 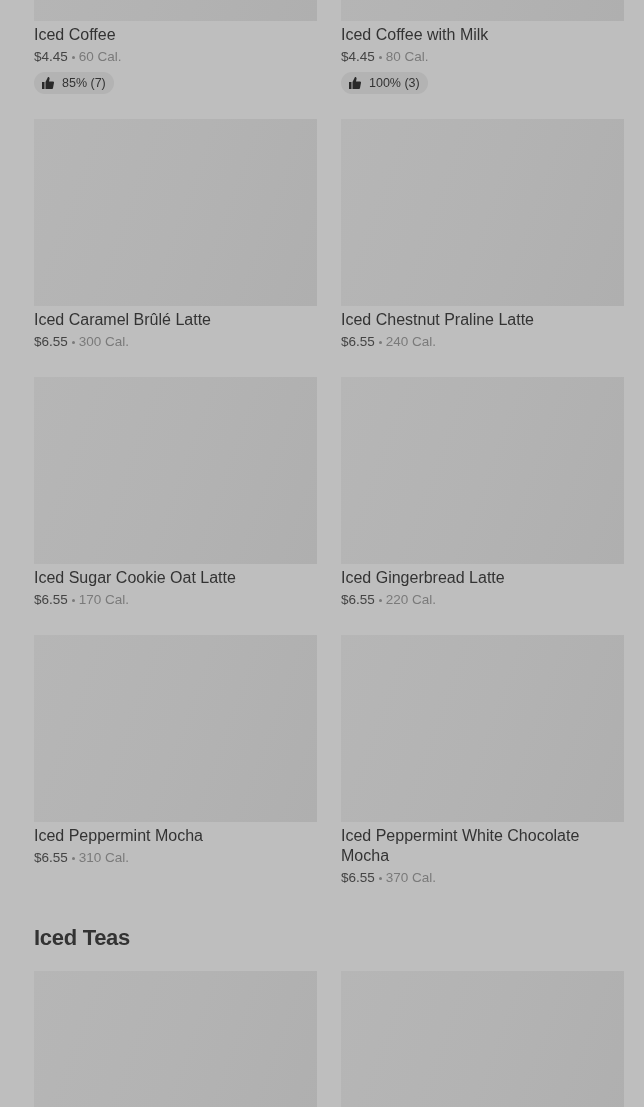 I want to click on item-calories: 60 Cal., so click(x=100, y=57).